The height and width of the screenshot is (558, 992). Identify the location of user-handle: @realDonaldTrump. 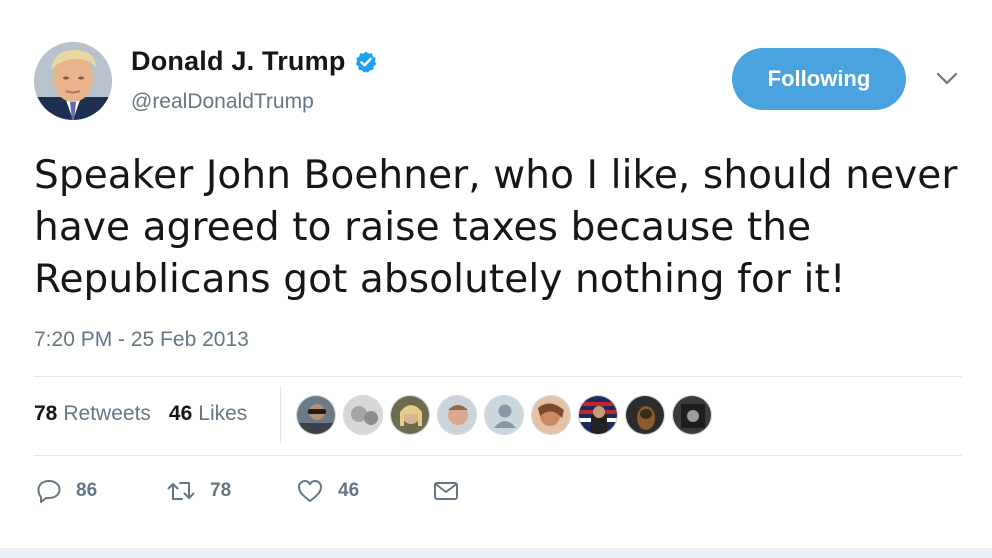
(222, 102).